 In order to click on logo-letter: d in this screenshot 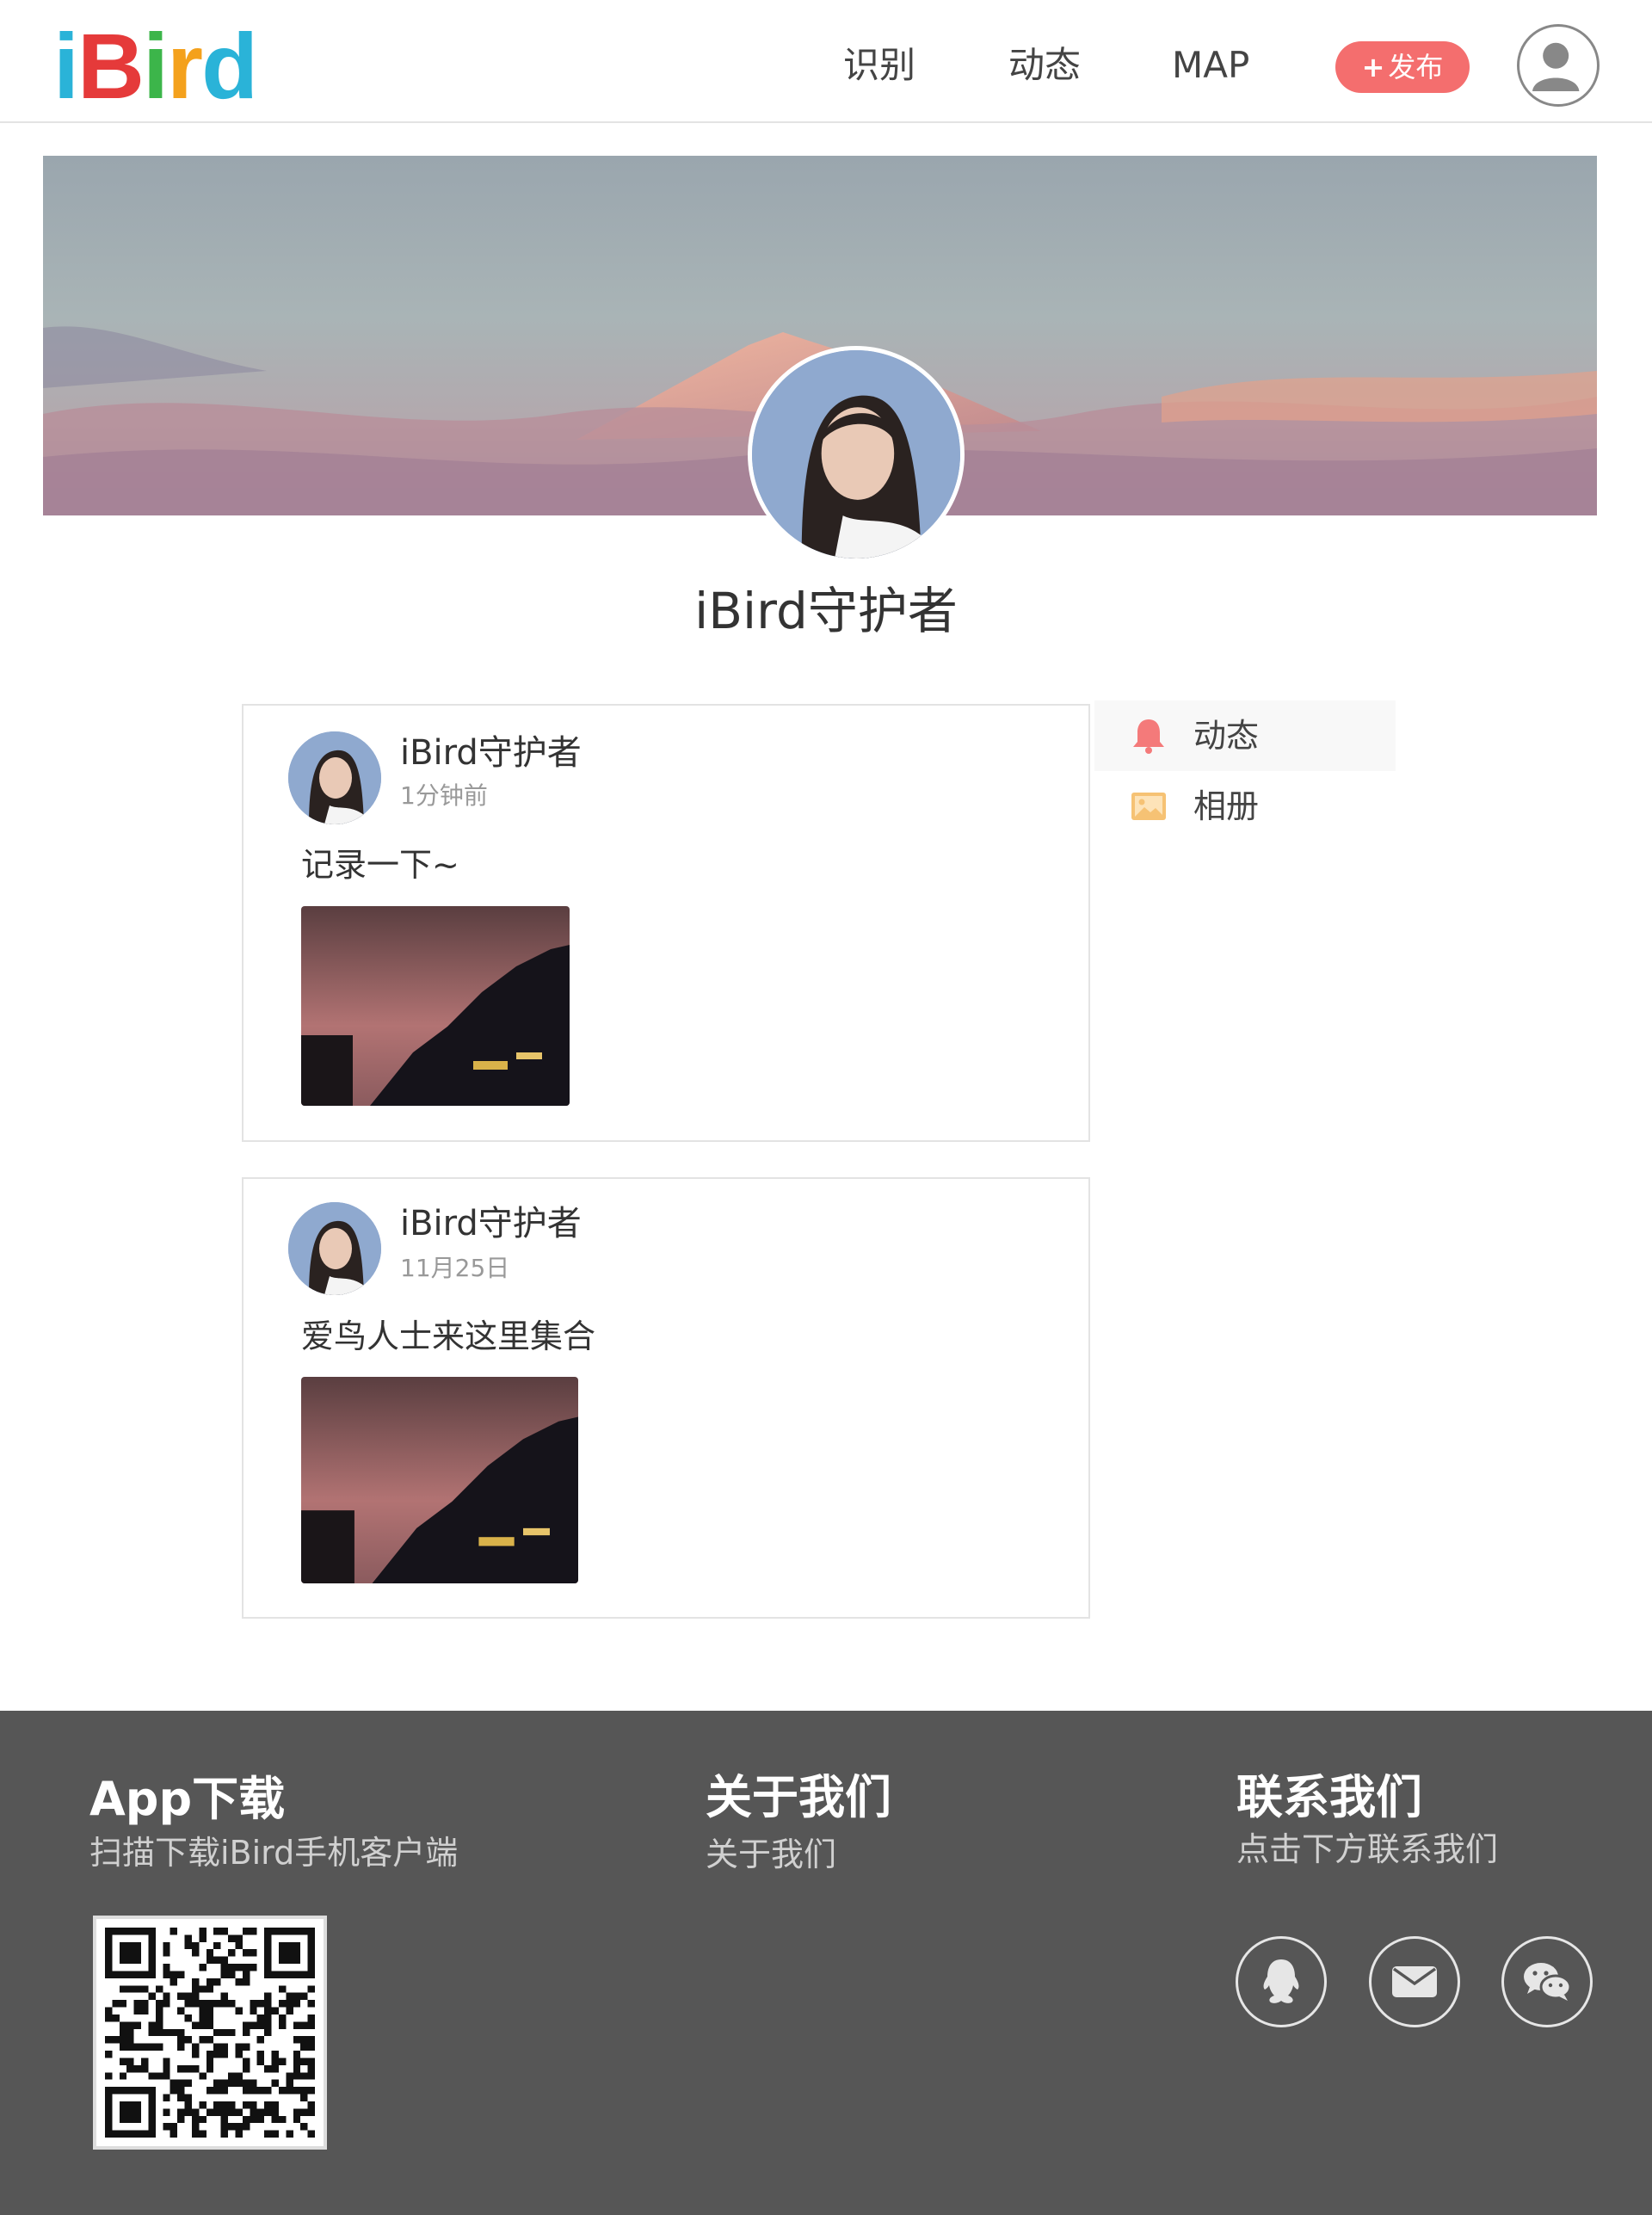, I will do `click(229, 66)`.